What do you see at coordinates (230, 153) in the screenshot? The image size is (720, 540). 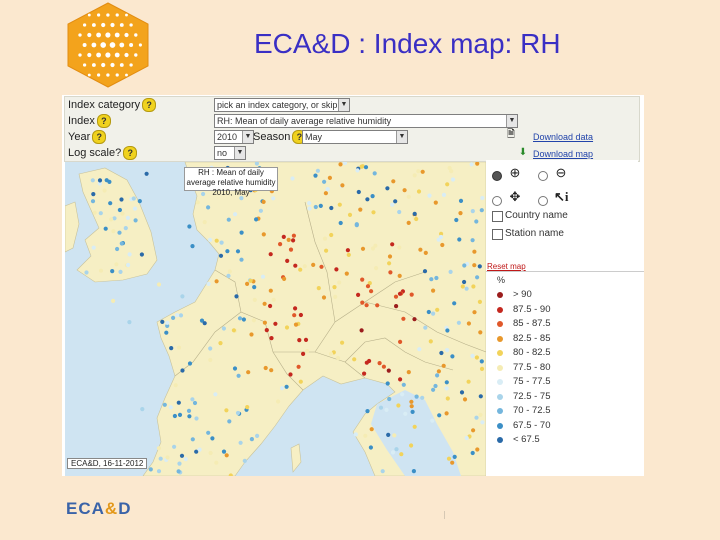 I see `log-scale-select: no ▼` at bounding box center [230, 153].